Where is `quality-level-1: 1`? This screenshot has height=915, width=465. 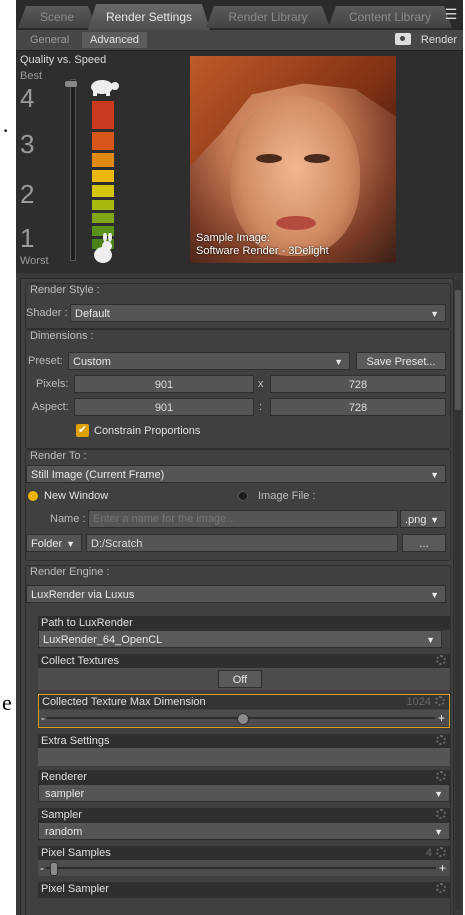 quality-level-1: 1 is located at coordinates (27, 238).